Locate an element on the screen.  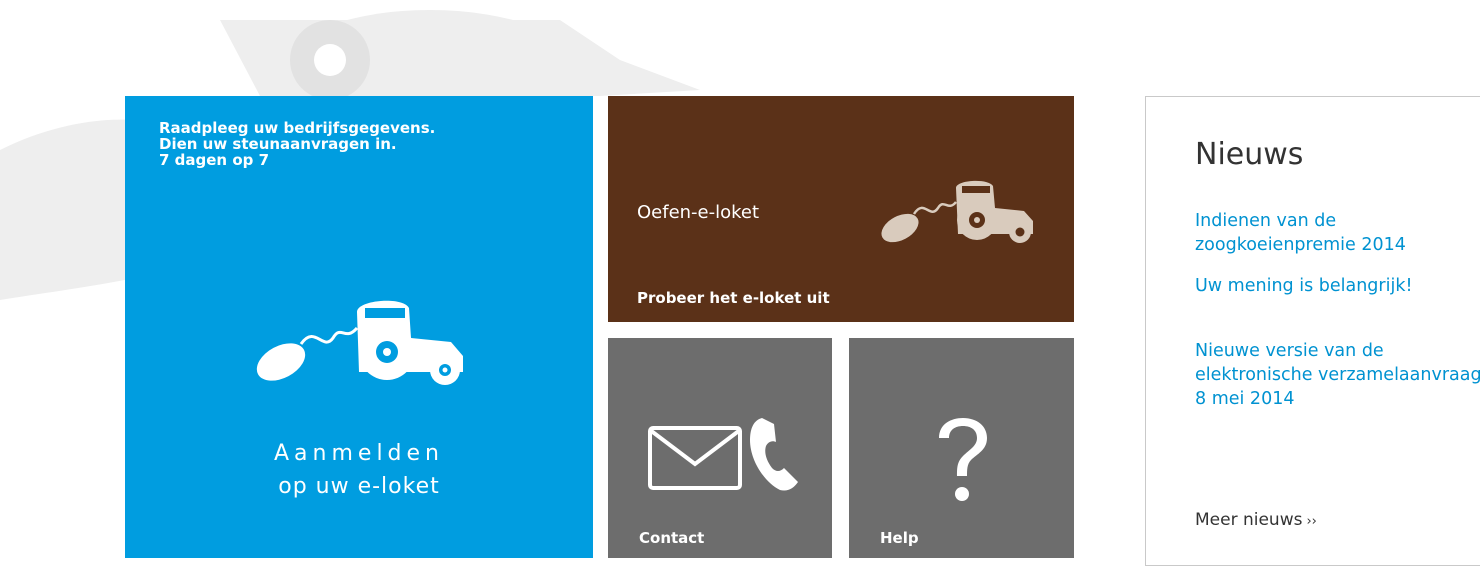
contact-tile: Contact is located at coordinates (720, 448).